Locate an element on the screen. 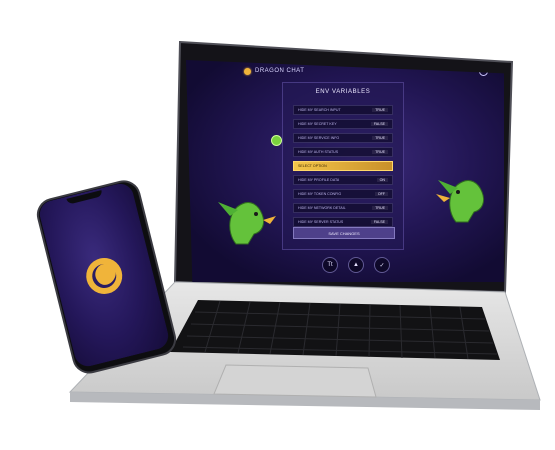  send-icon: ▲ is located at coordinates (356, 265).